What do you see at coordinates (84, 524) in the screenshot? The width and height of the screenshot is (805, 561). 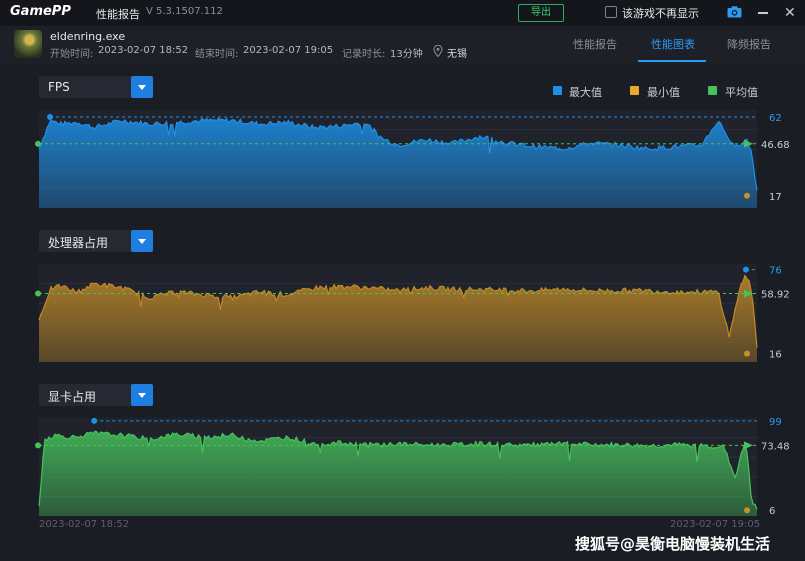 I see `start-date-label: 2023-02-07 18:52` at bounding box center [84, 524].